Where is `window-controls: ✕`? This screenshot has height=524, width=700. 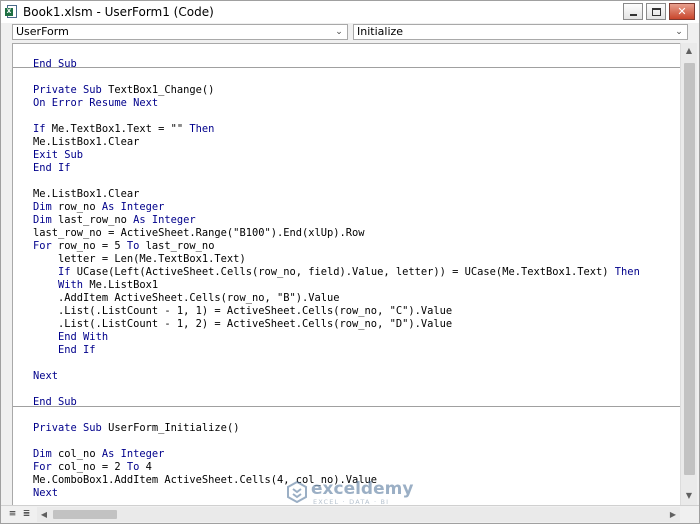 window-controls: ✕ is located at coordinates (657, 11).